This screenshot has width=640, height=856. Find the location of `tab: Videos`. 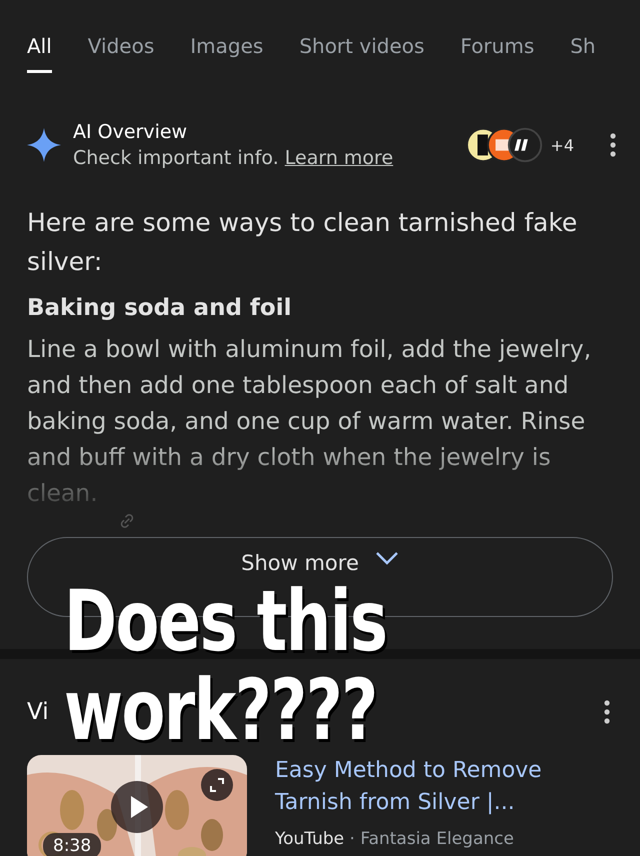

tab: Videos is located at coordinates (121, 53).